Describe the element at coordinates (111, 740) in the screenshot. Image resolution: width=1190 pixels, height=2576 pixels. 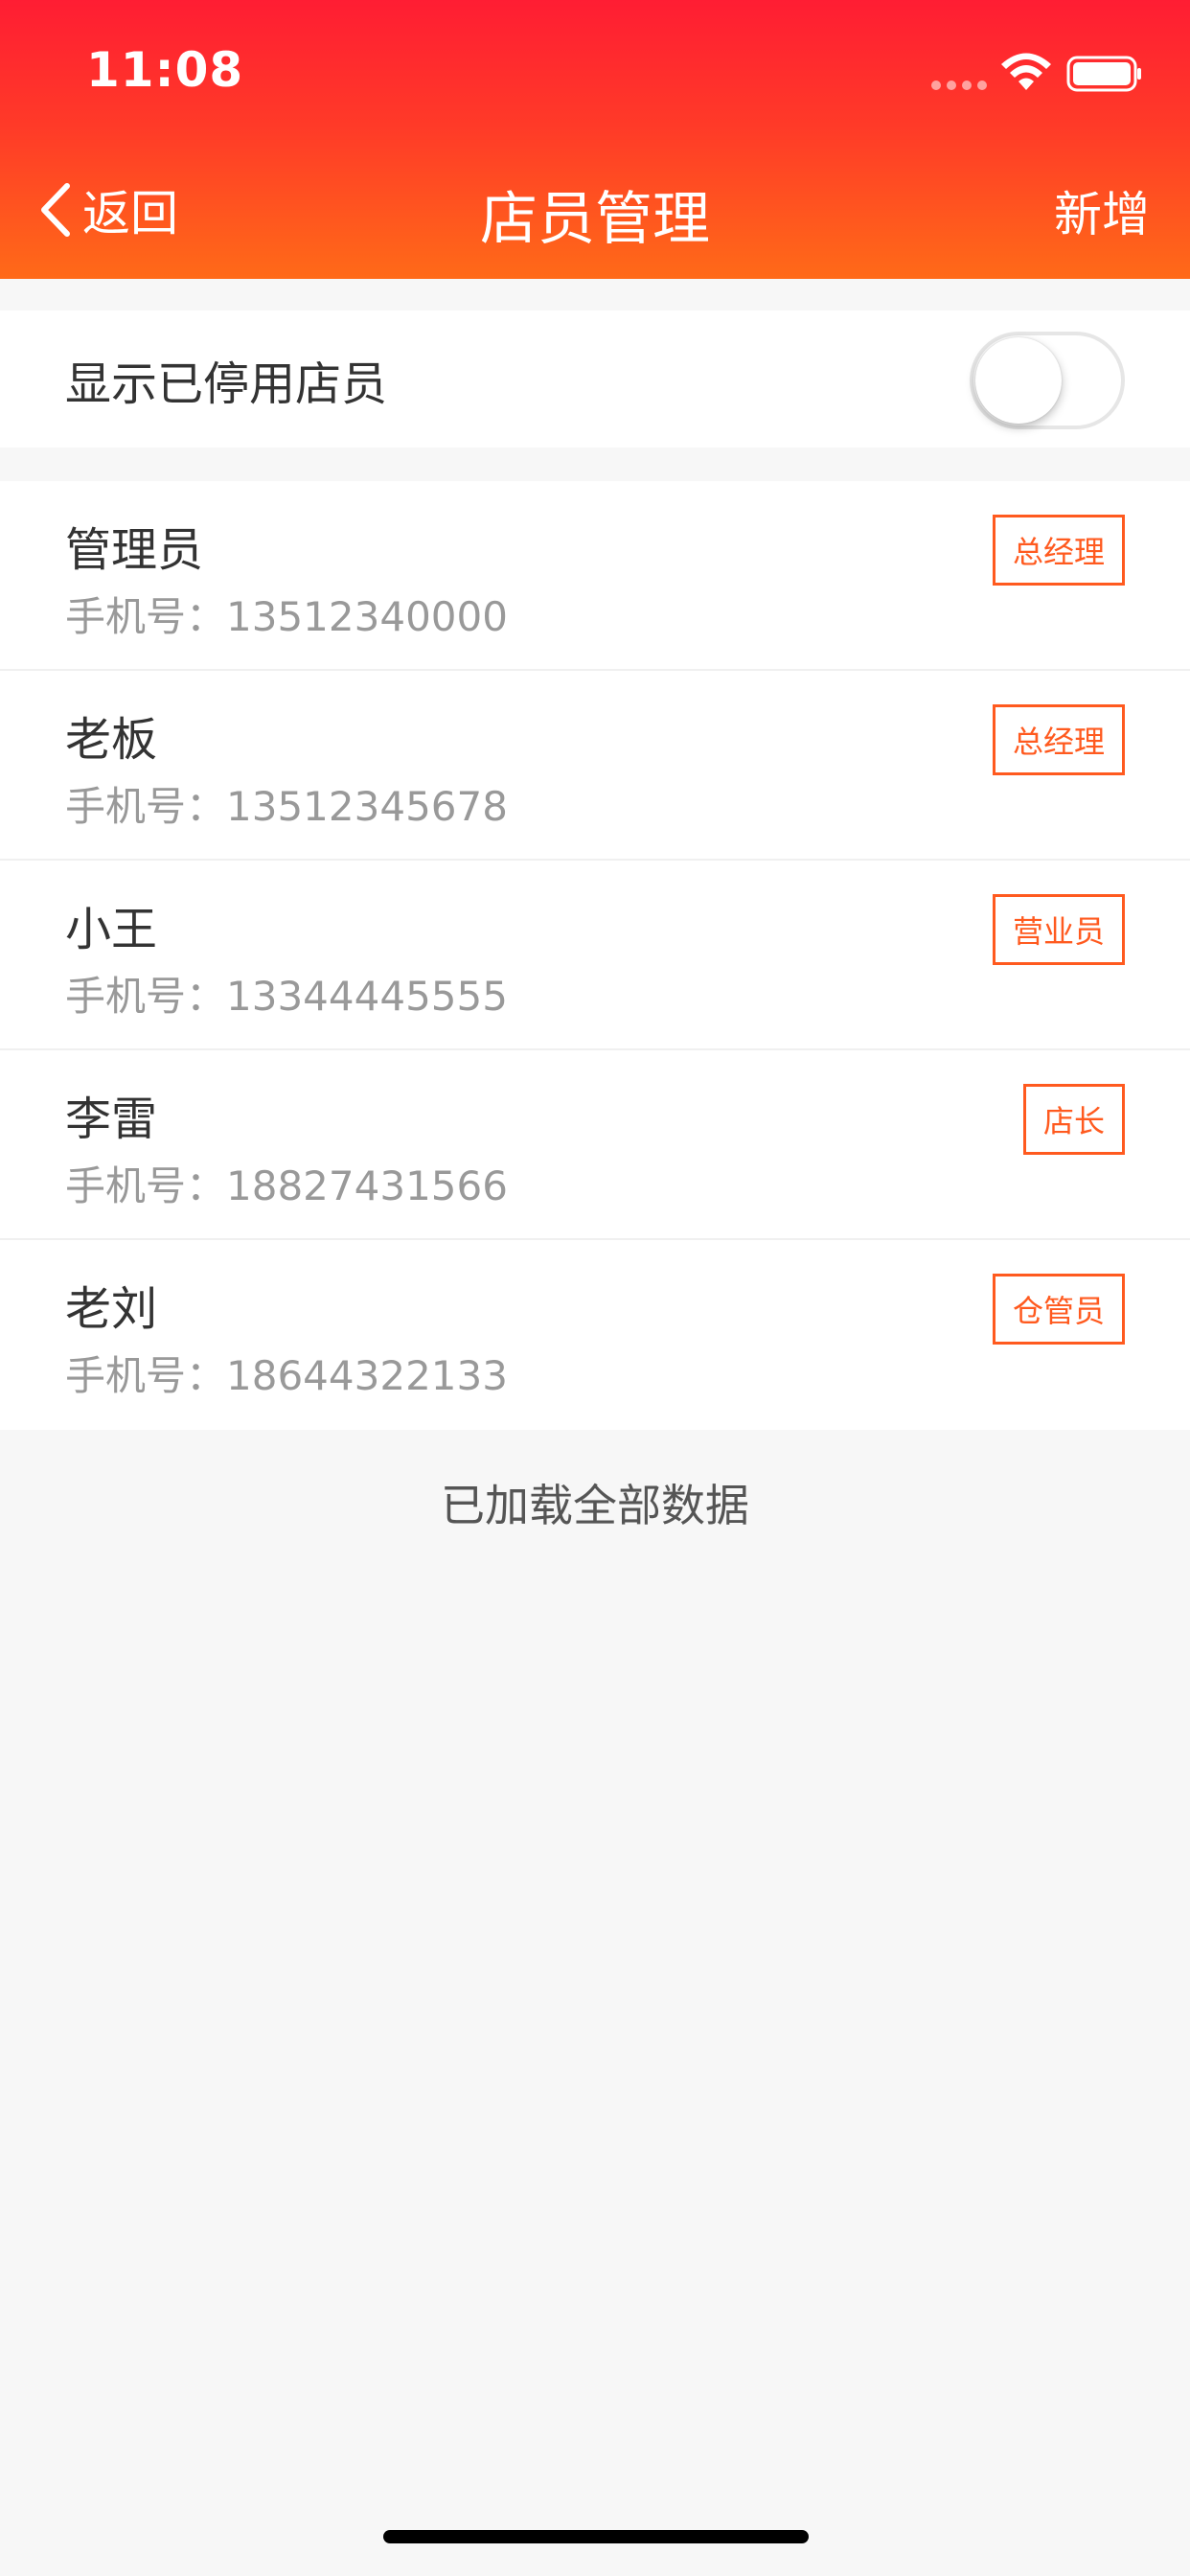
I see `staff-name: 老板` at that location.